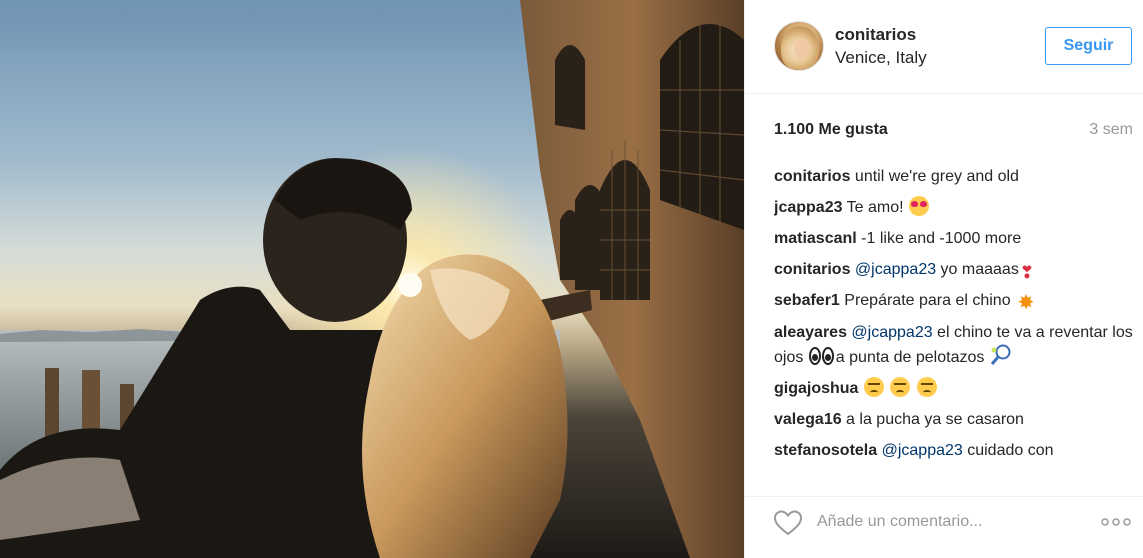 This screenshot has width=1143, height=558. Describe the element at coordinates (937, 522) in the screenshot. I see `comment-input` at that location.